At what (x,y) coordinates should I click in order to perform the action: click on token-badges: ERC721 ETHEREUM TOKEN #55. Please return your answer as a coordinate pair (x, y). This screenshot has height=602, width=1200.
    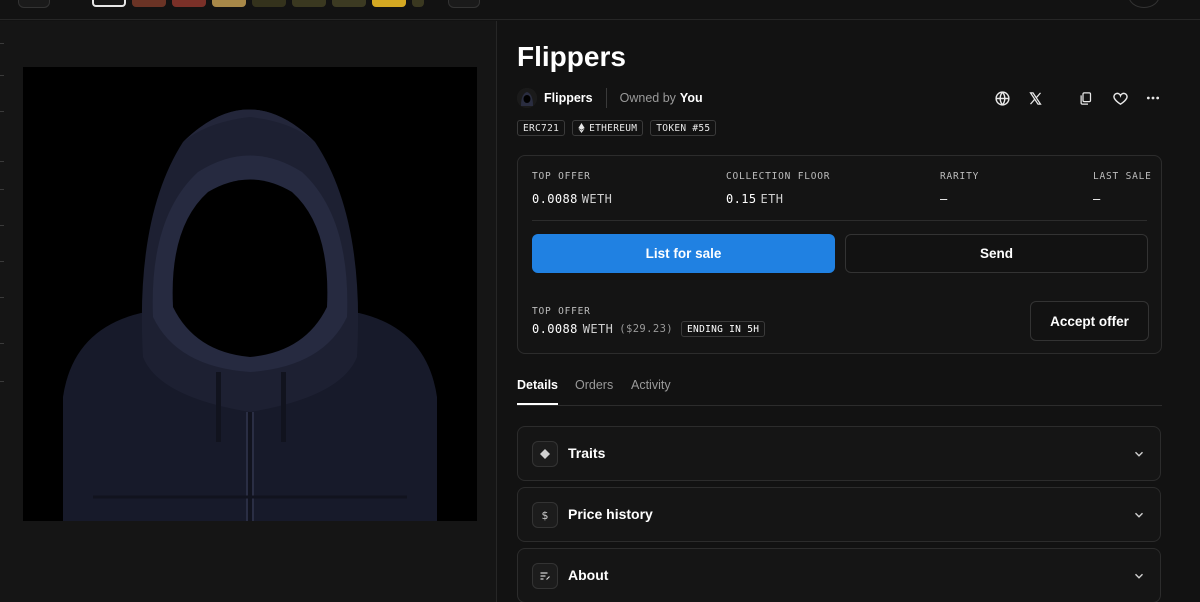
    Looking at the image, I should click on (617, 128).